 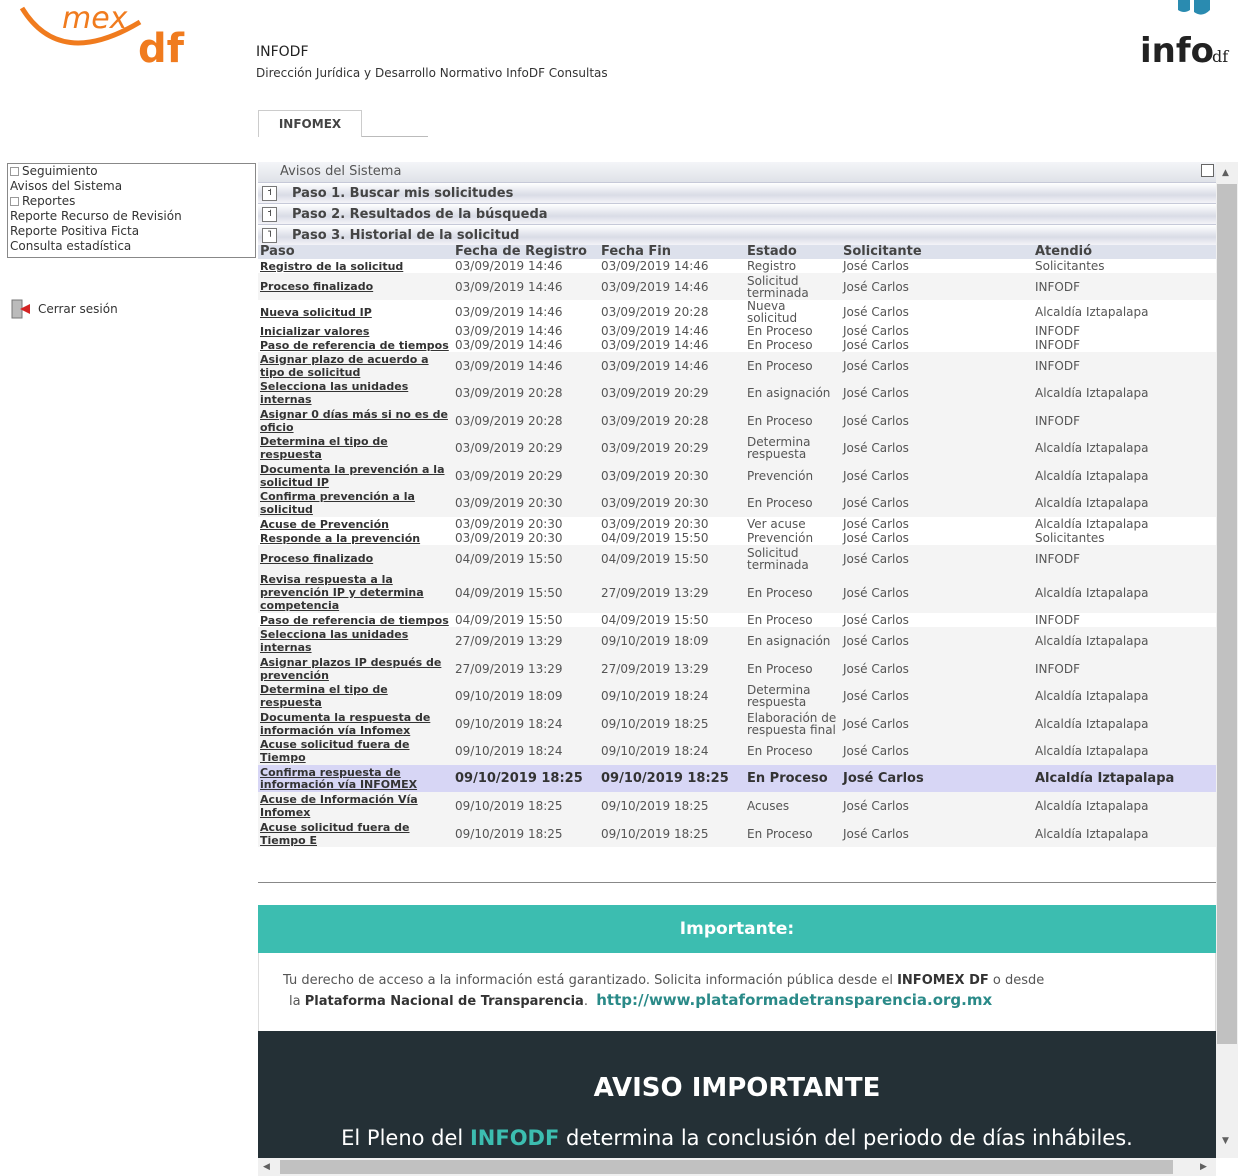 I want to click on fecha-fin-cell: 09/10/2019 18:24, so click(x=655, y=696).